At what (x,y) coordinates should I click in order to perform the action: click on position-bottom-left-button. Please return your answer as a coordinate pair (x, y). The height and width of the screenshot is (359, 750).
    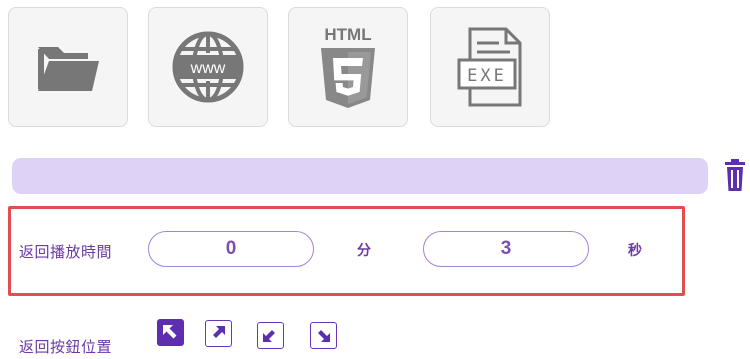
    Looking at the image, I should click on (270, 335).